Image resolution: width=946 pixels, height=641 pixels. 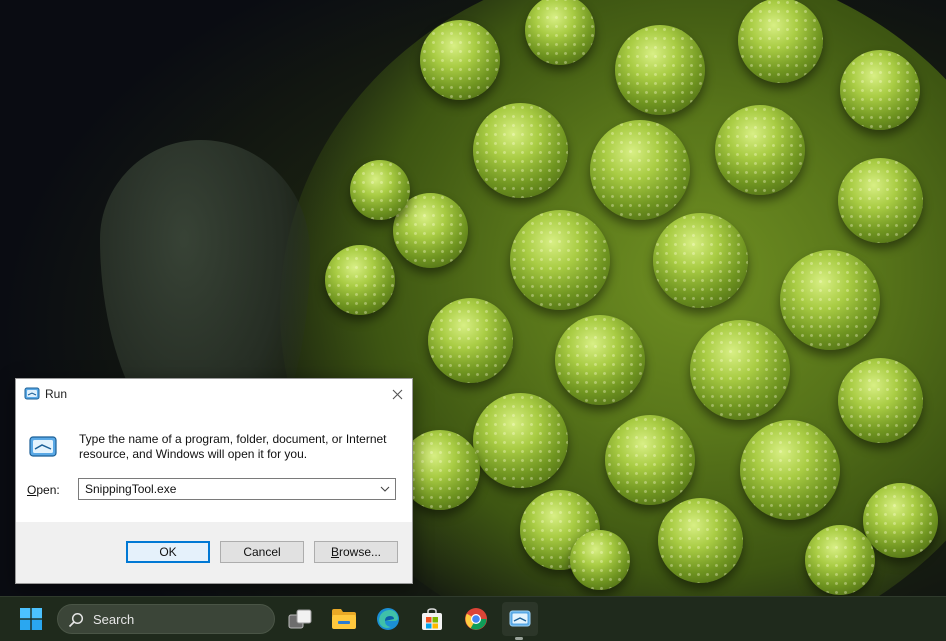 I want to click on store-icon, so click(x=432, y=619).